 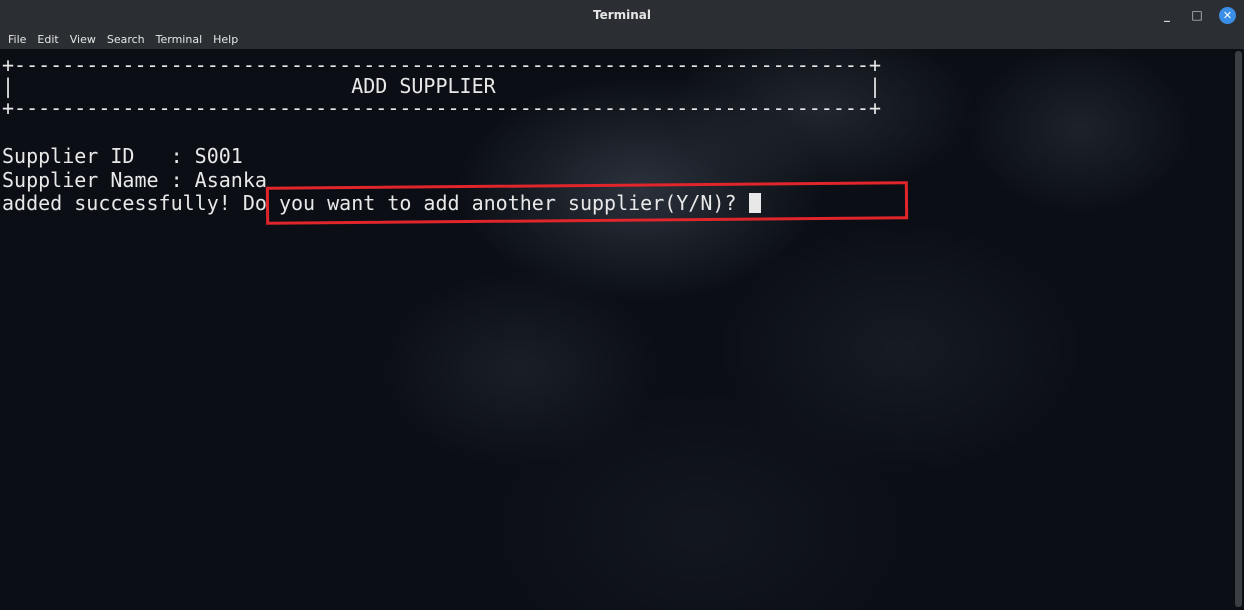 I want to click on supplier-id-line: Supplier ID : S001, so click(x=122, y=156).